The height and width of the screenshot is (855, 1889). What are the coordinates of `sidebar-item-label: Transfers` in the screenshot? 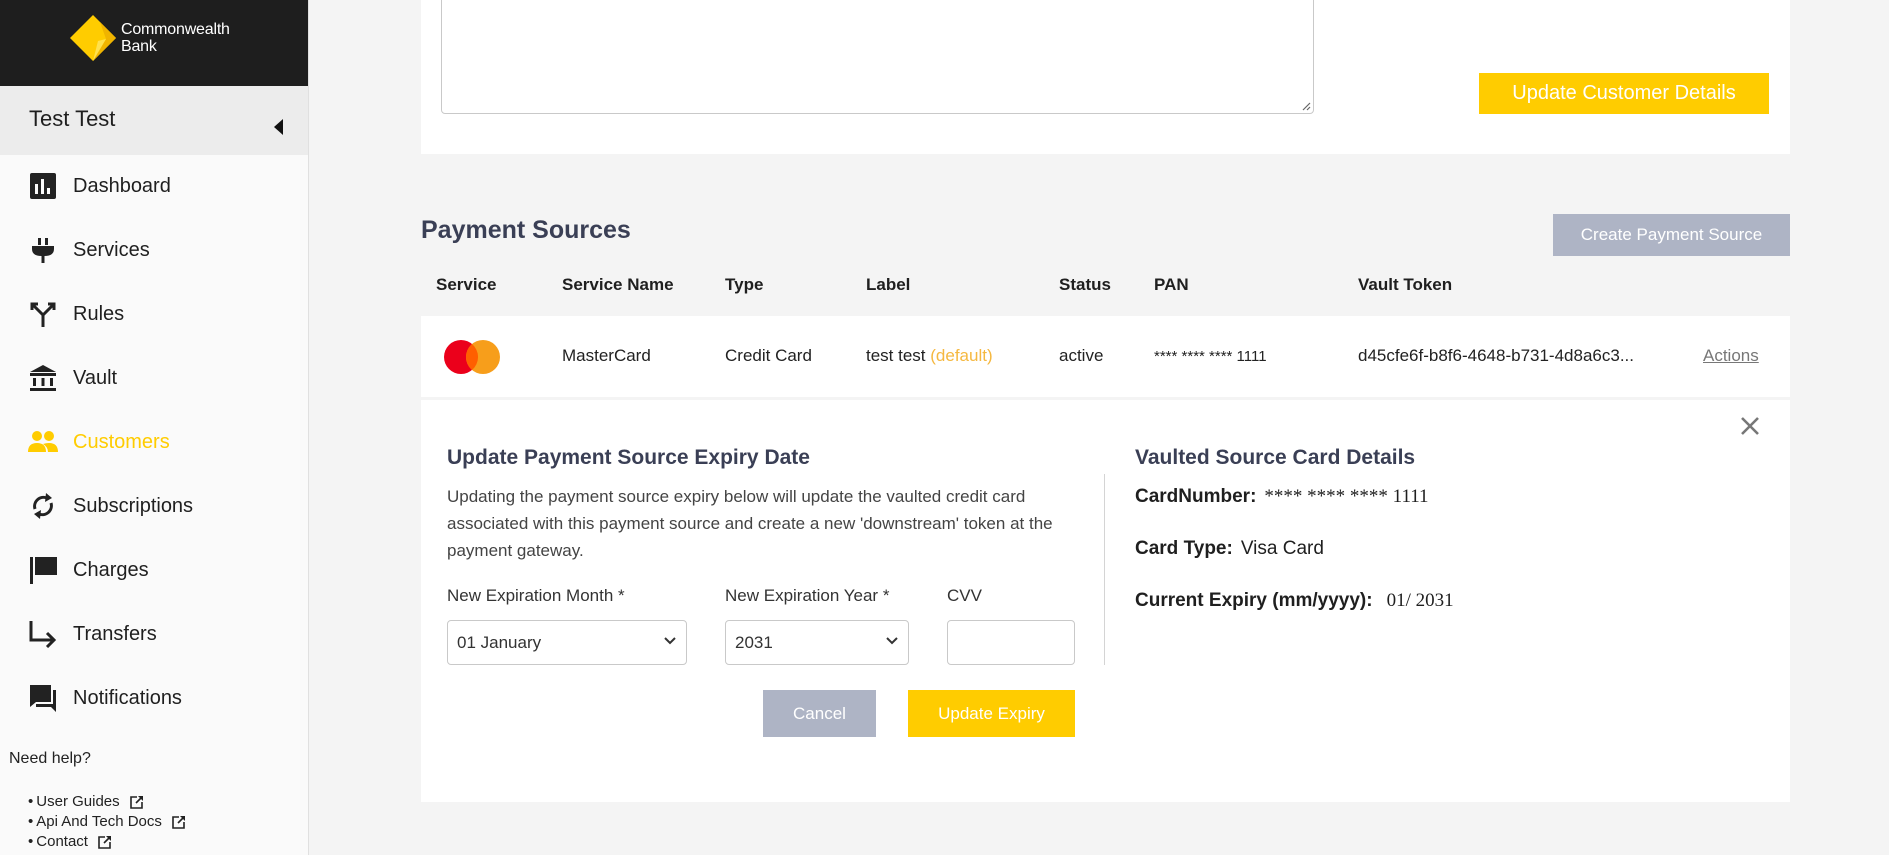 It's located at (115, 633).